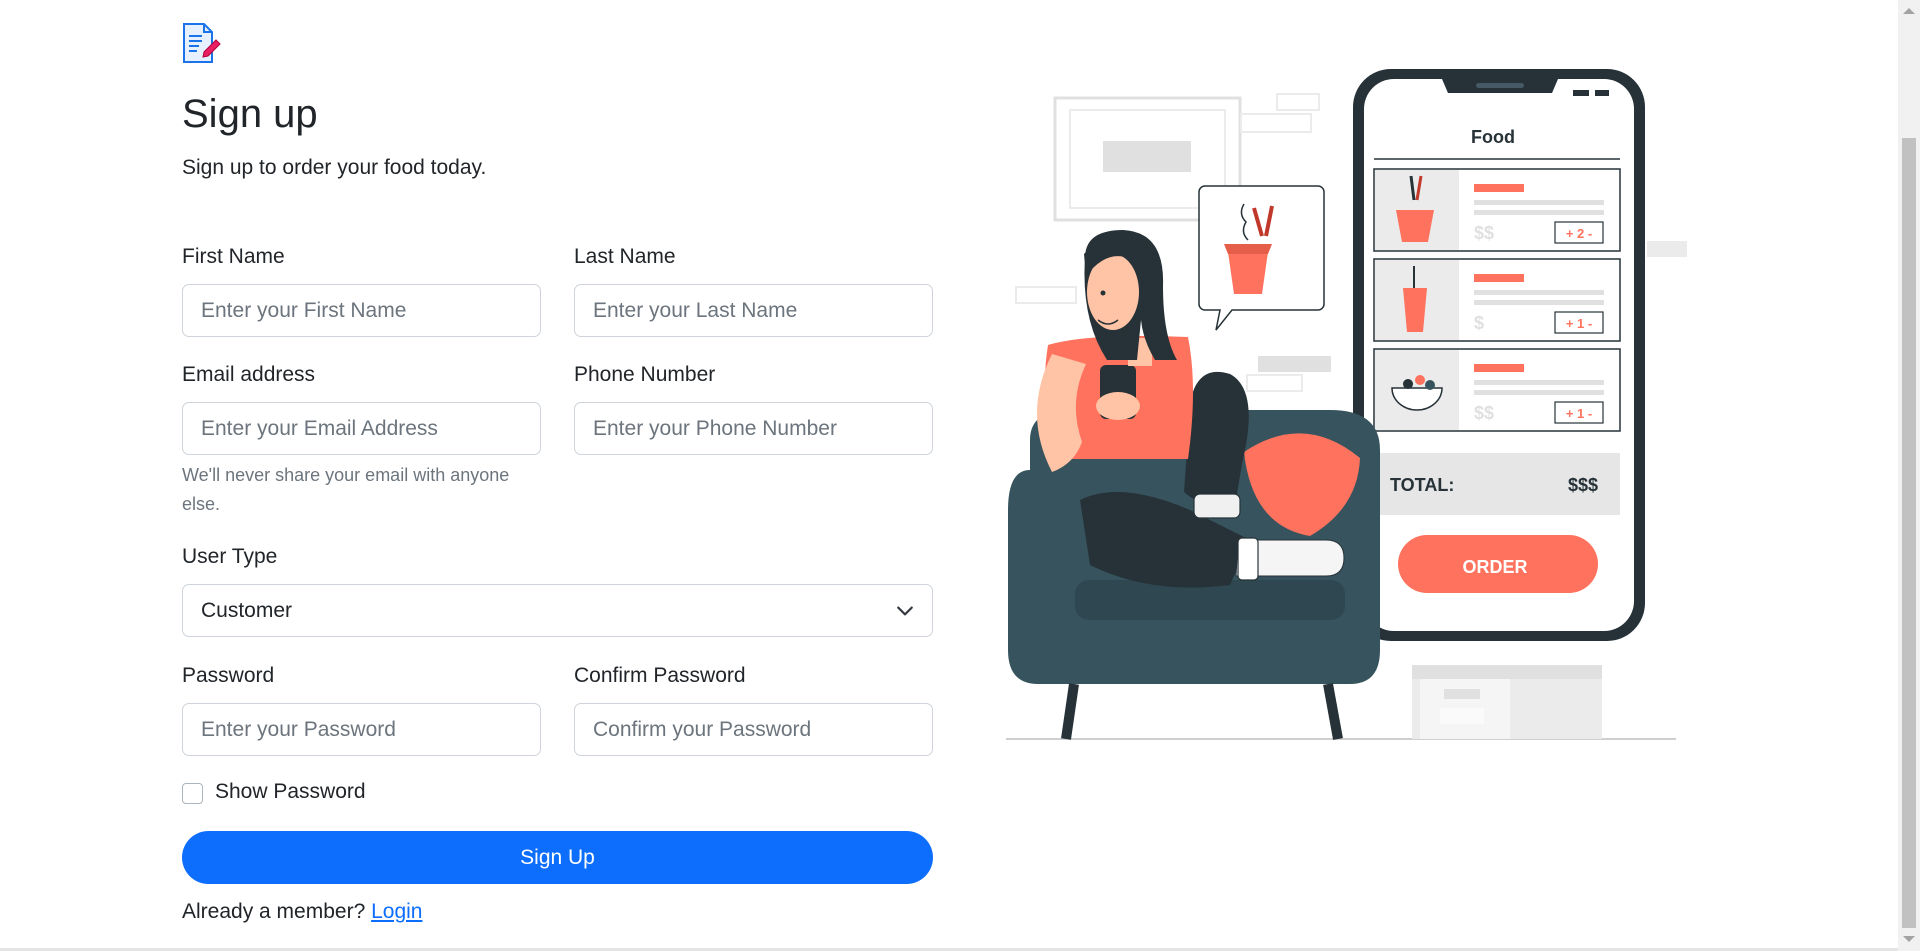  I want to click on already-member-label: Already a member?, so click(274, 911).